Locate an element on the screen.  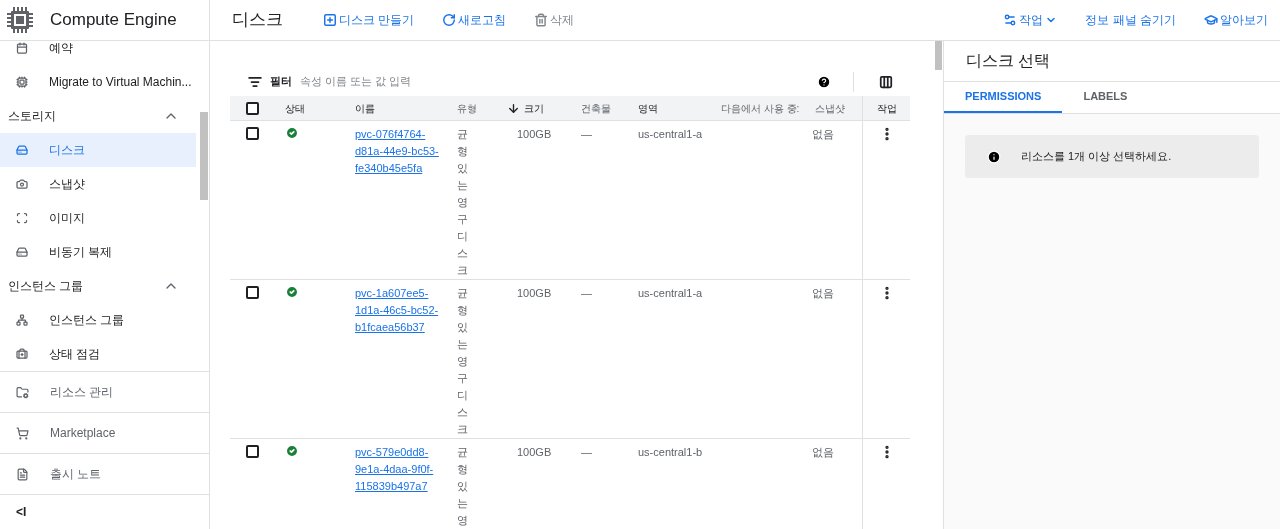
disk-link: pvc-076f4764-d81a-44e9-bc53-fe340b45e5fa is located at coordinates (401, 151).